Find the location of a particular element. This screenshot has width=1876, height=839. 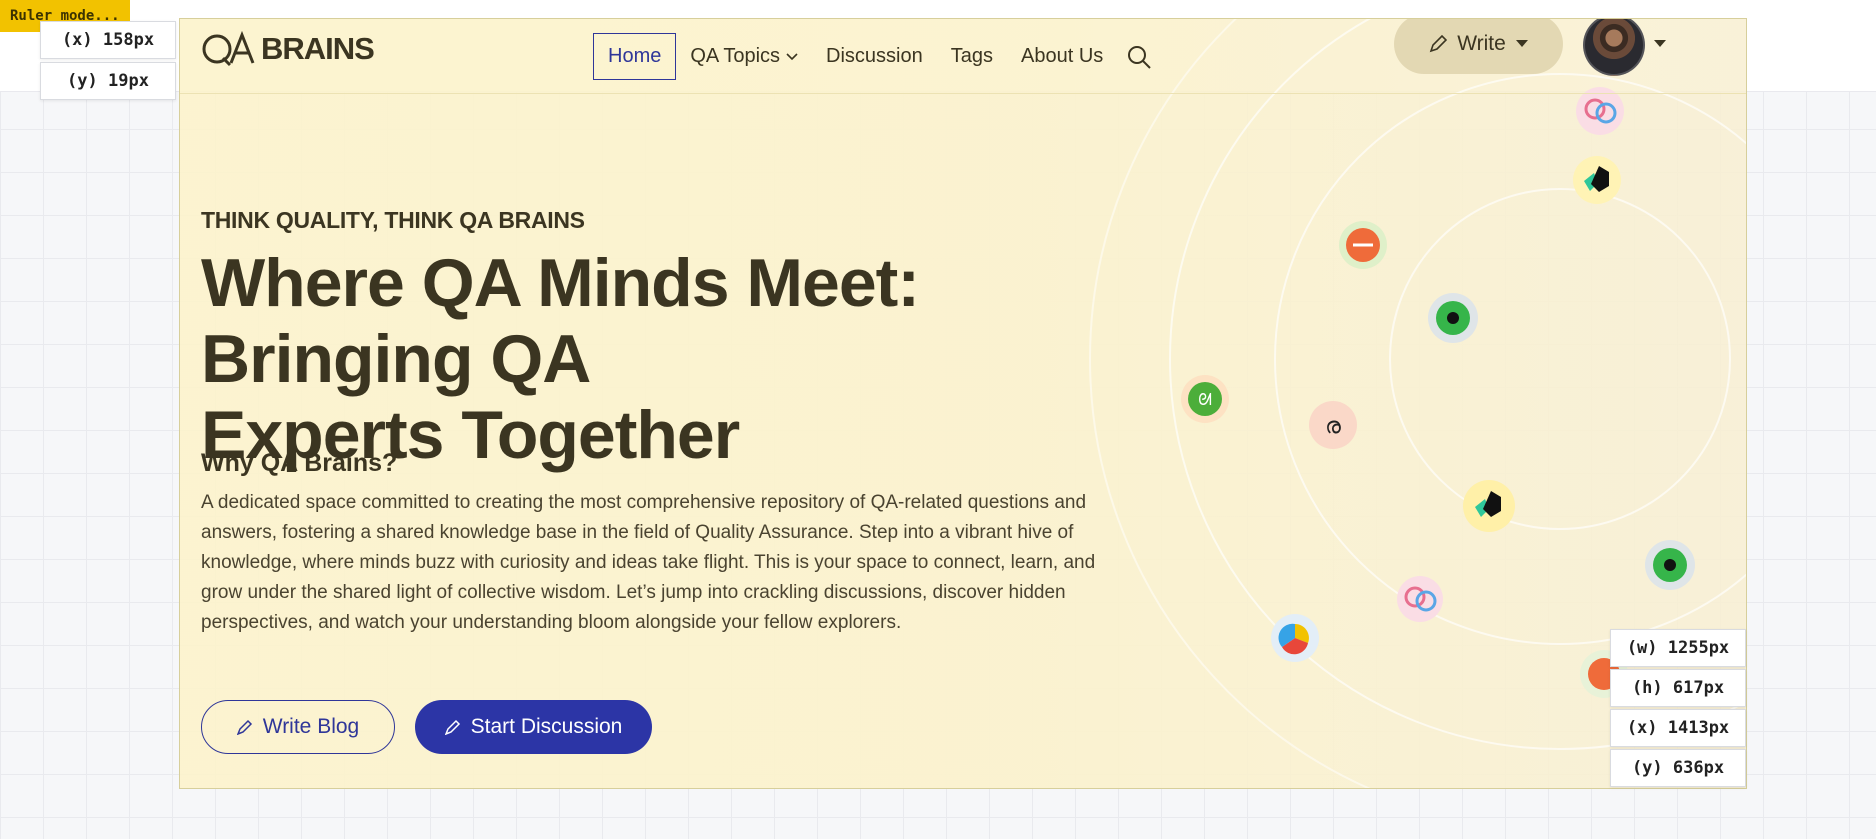

tool-logo-icon is located at coordinates (1597, 180).